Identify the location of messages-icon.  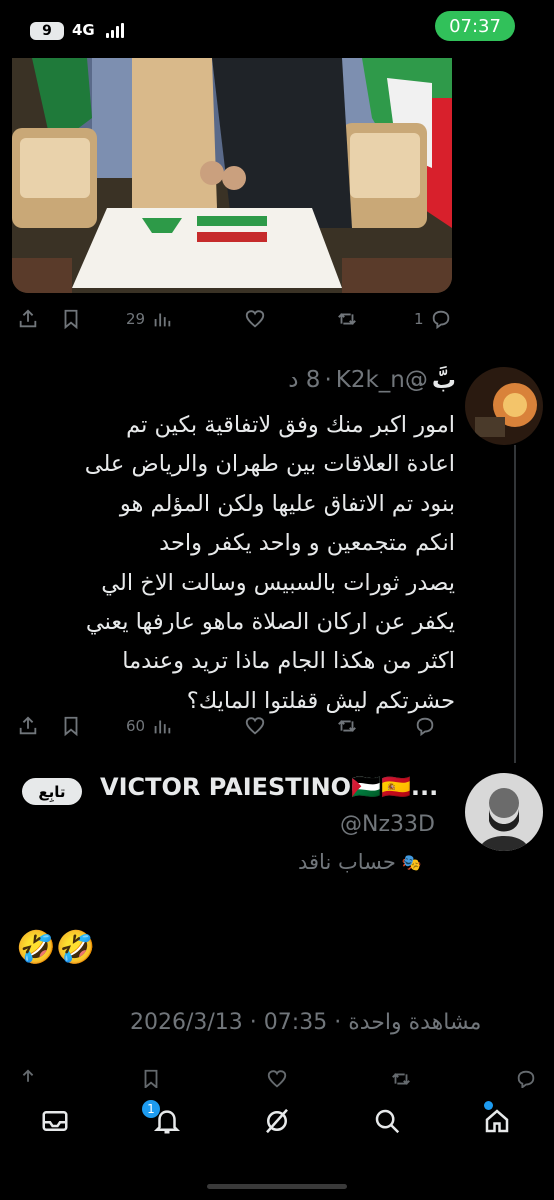
(55, 1121).